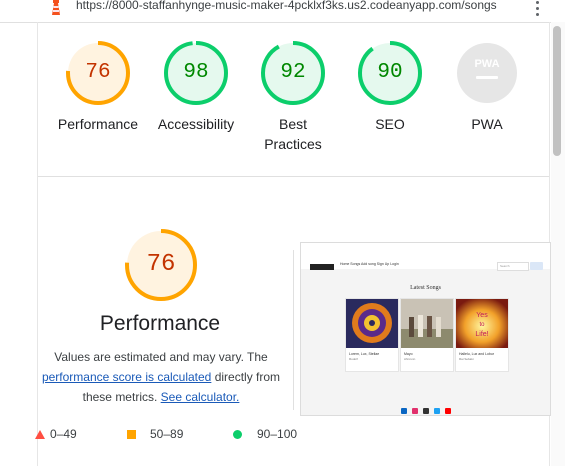 Image resolution: width=565 pixels, height=466 pixels. Describe the element at coordinates (237, 434) in the screenshot. I see `pass-circle-icon` at that location.